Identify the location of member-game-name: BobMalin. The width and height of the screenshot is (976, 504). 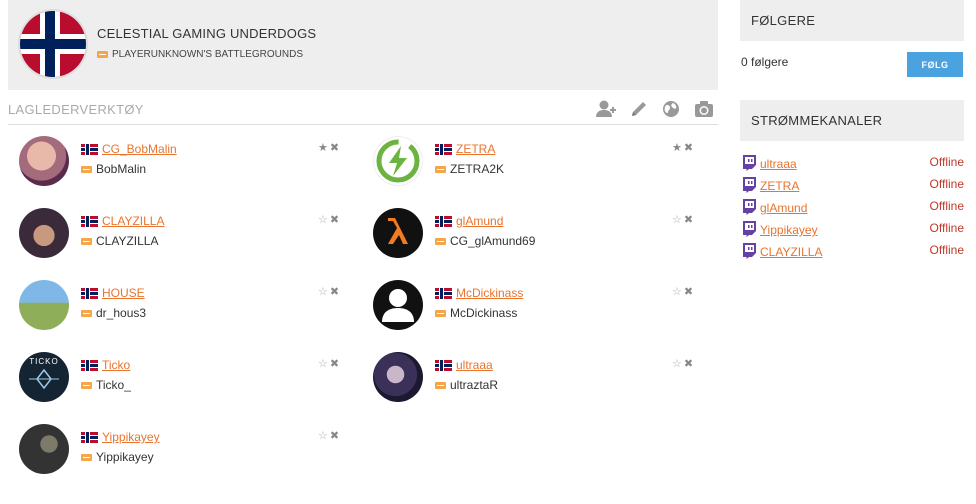
(121, 169).